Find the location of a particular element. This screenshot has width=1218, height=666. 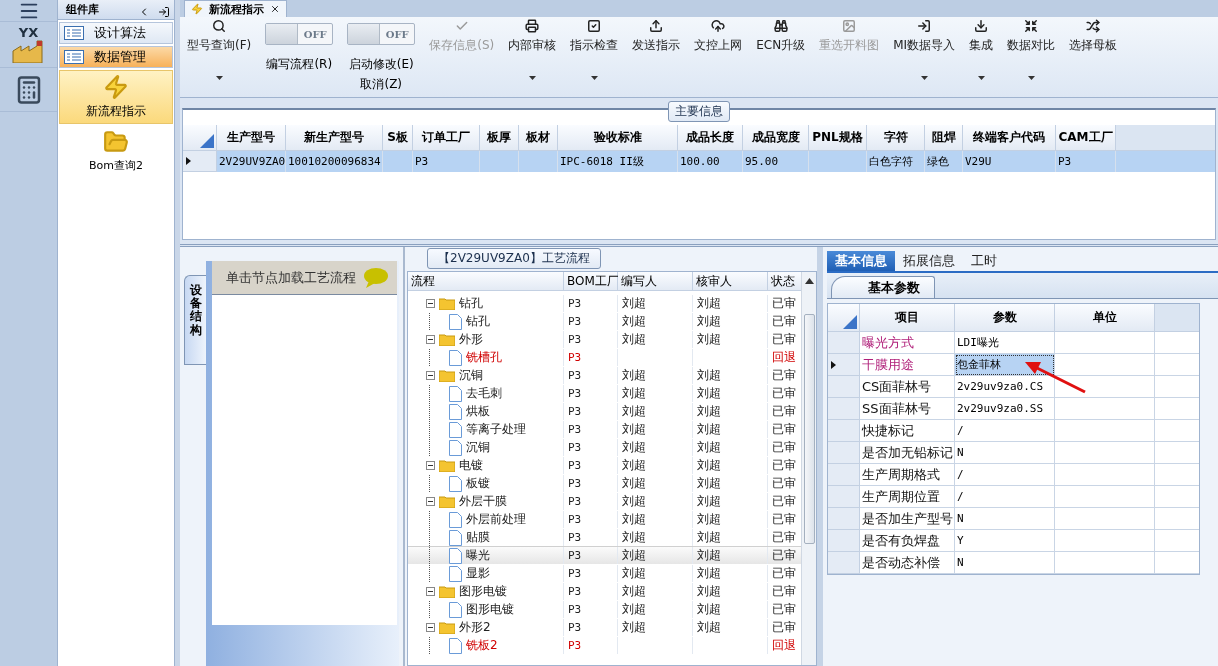

table-cell: Y is located at coordinates (1005, 541).